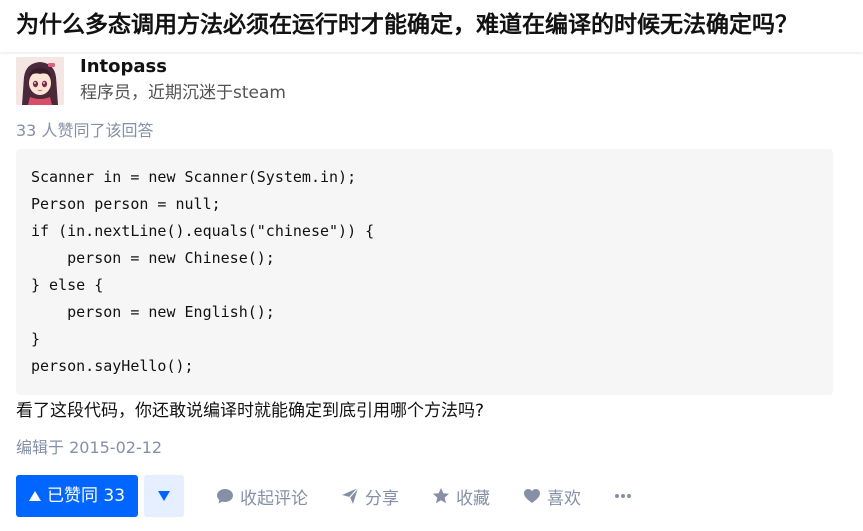 This screenshot has width=863, height=531. Describe the element at coordinates (183, 93) in the screenshot. I see `author-headline: 程序员，近期沉迷于steam` at that location.